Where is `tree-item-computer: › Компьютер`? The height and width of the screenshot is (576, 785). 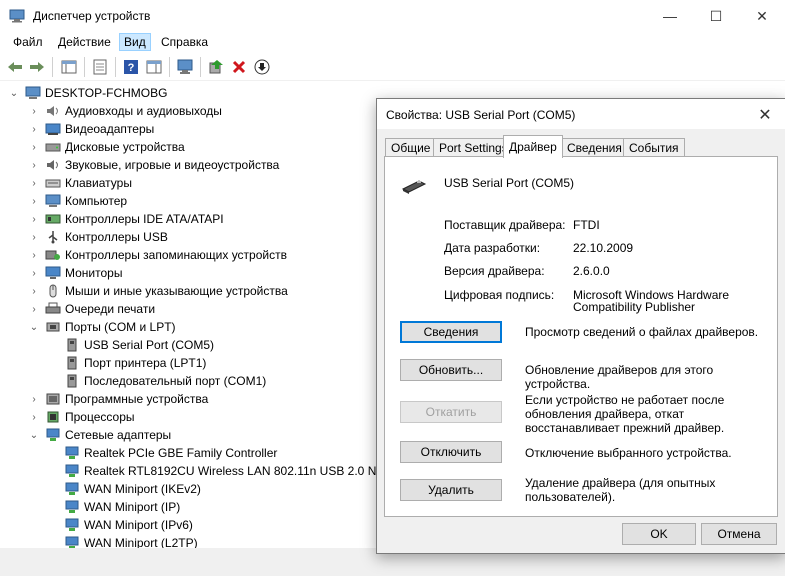
tree-item-computer: › Компьютер is located at coordinates (78, 201).